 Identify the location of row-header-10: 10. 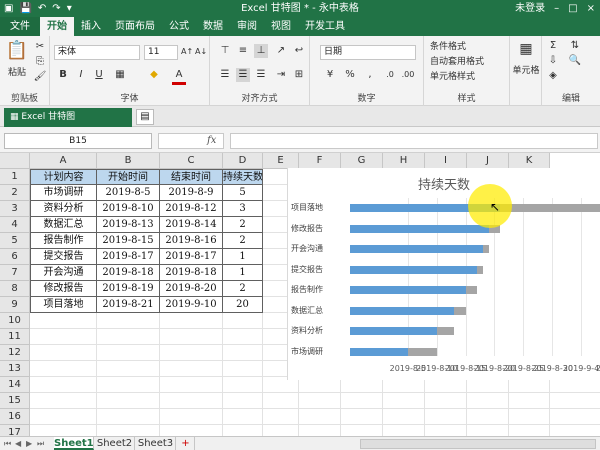
(15, 321).